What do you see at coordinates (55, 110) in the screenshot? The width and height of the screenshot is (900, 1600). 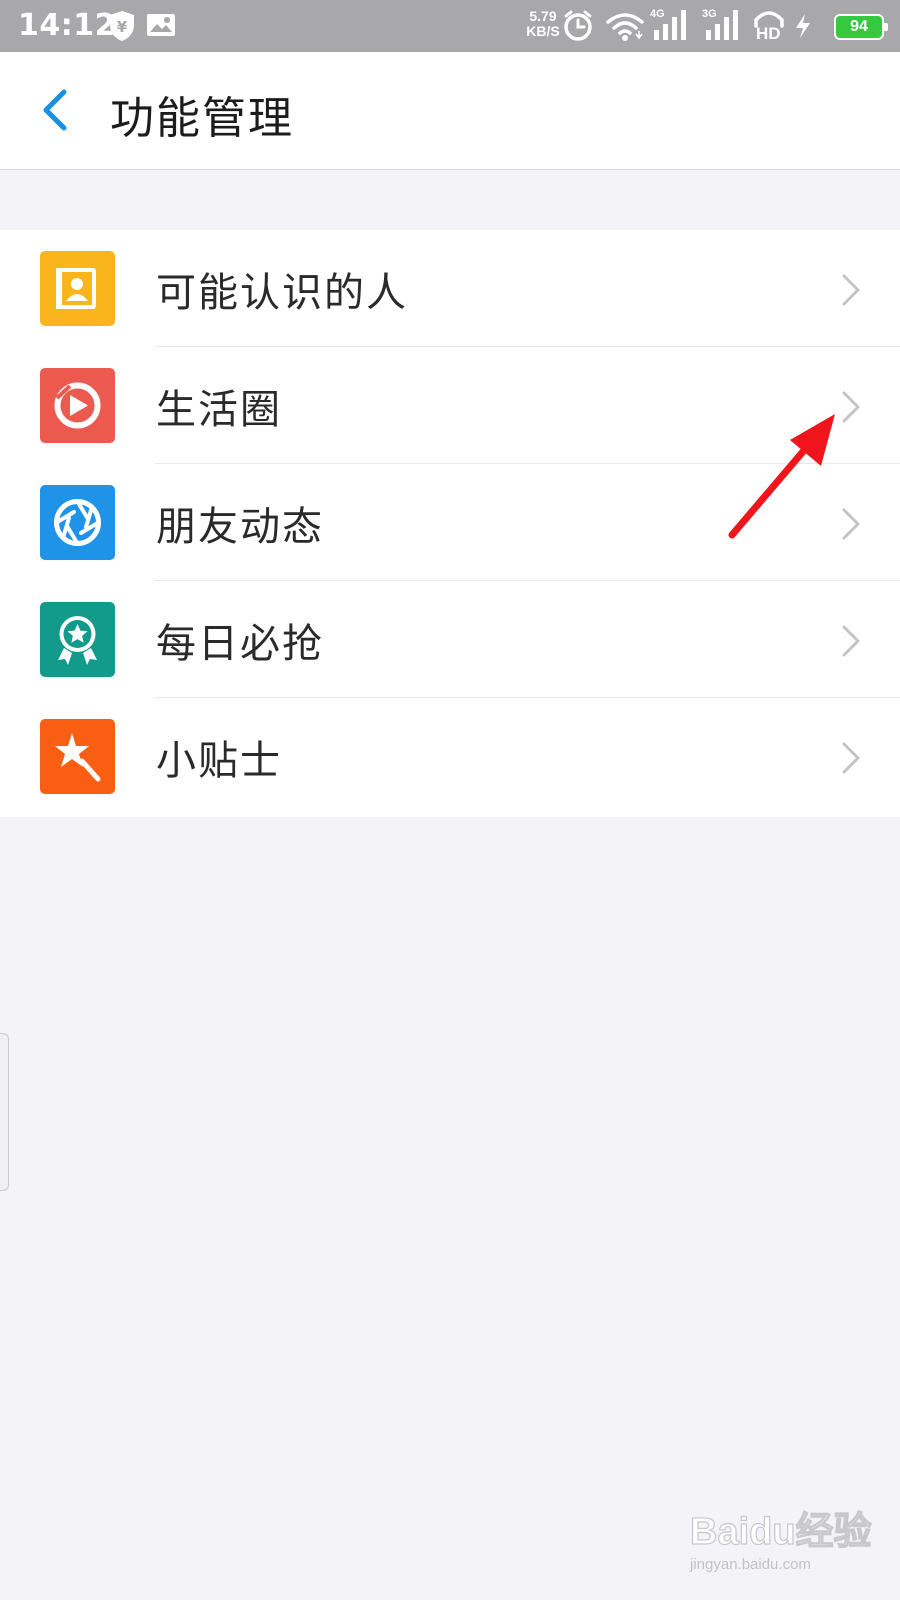 I see `chevron-left-icon` at bounding box center [55, 110].